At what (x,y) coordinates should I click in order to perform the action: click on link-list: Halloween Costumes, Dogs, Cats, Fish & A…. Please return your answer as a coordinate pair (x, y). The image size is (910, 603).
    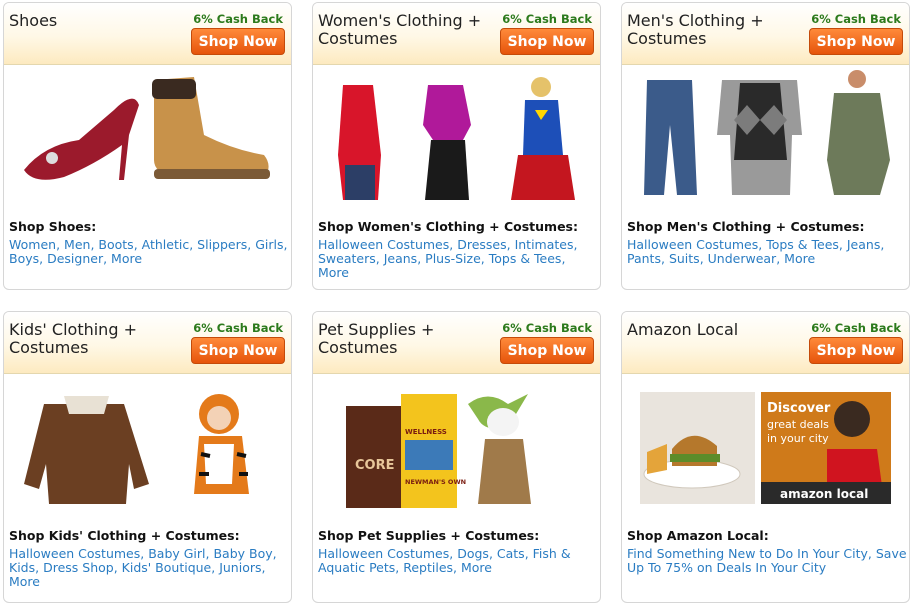
    Looking at the image, I should click on (459, 561).